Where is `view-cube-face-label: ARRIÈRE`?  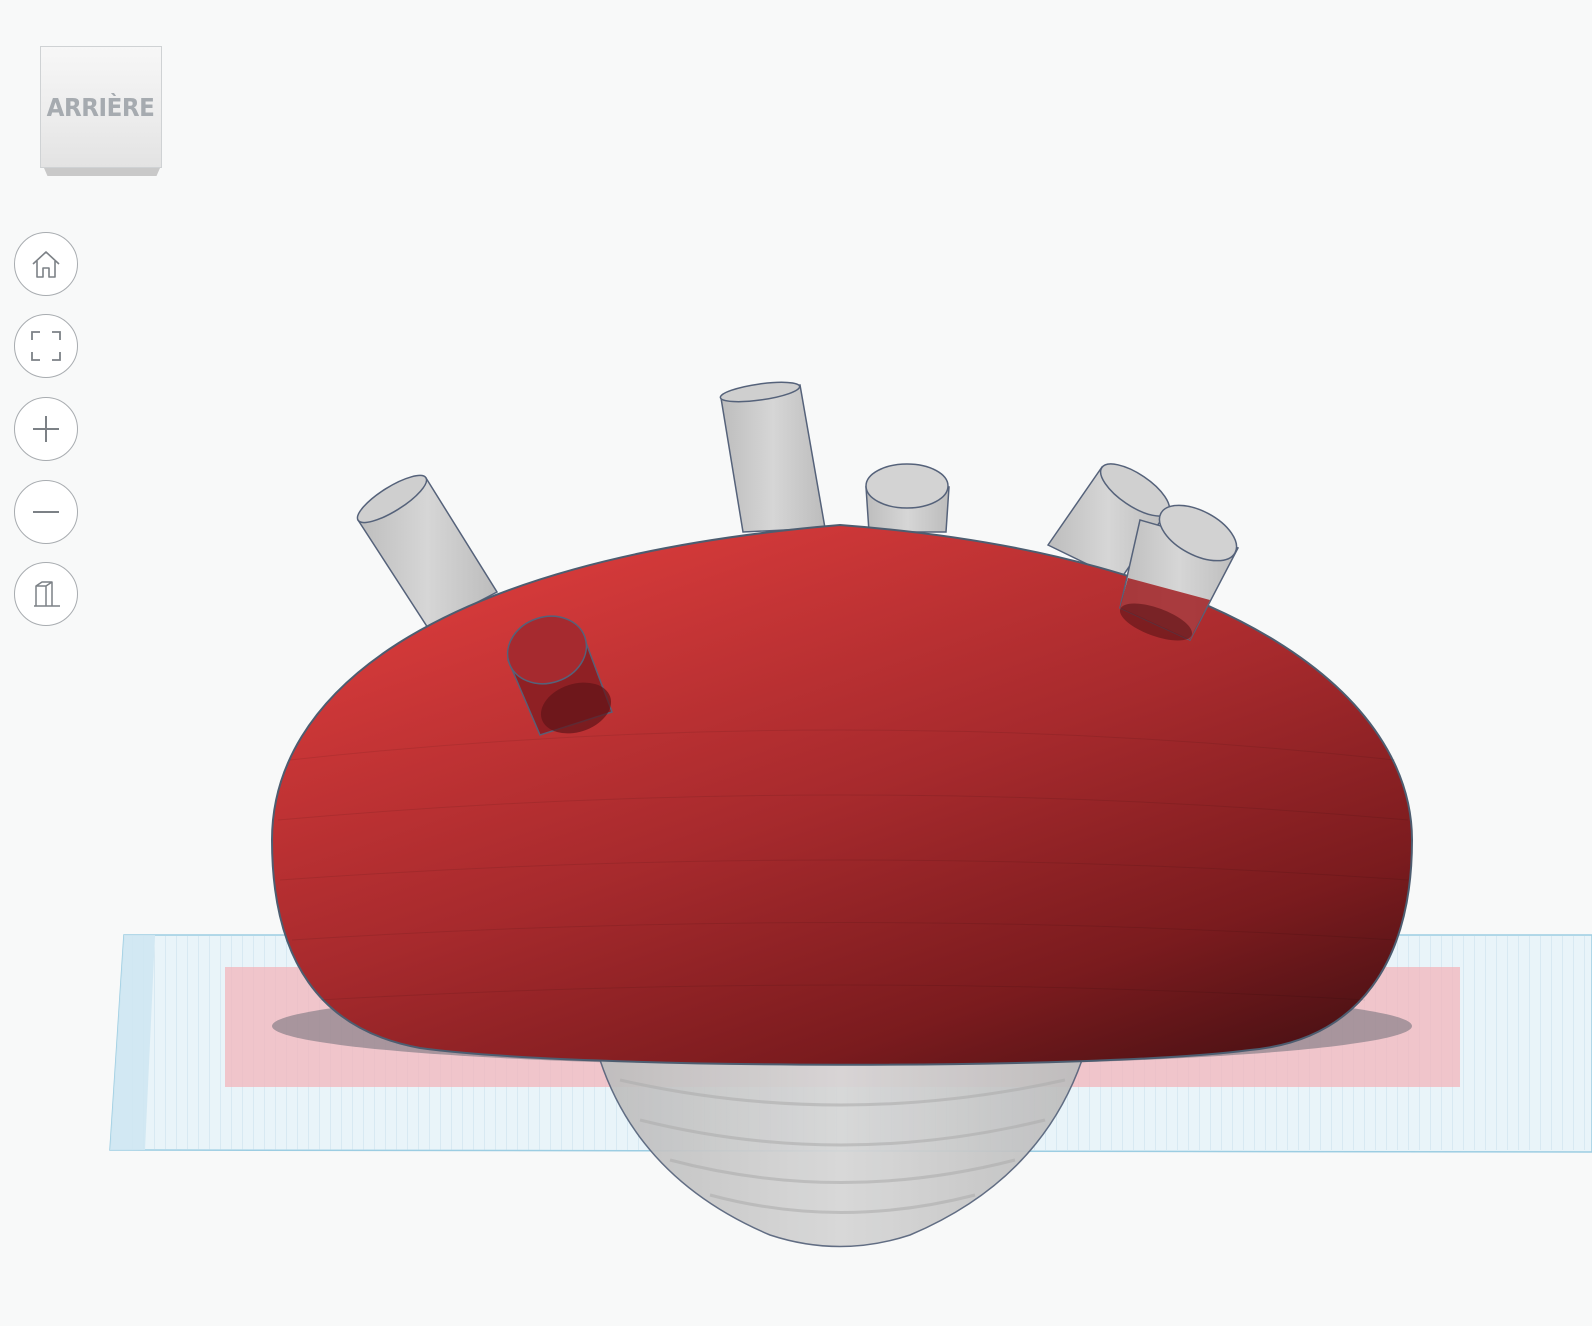
view-cube-face-label: ARRIÈRE is located at coordinates (101, 107).